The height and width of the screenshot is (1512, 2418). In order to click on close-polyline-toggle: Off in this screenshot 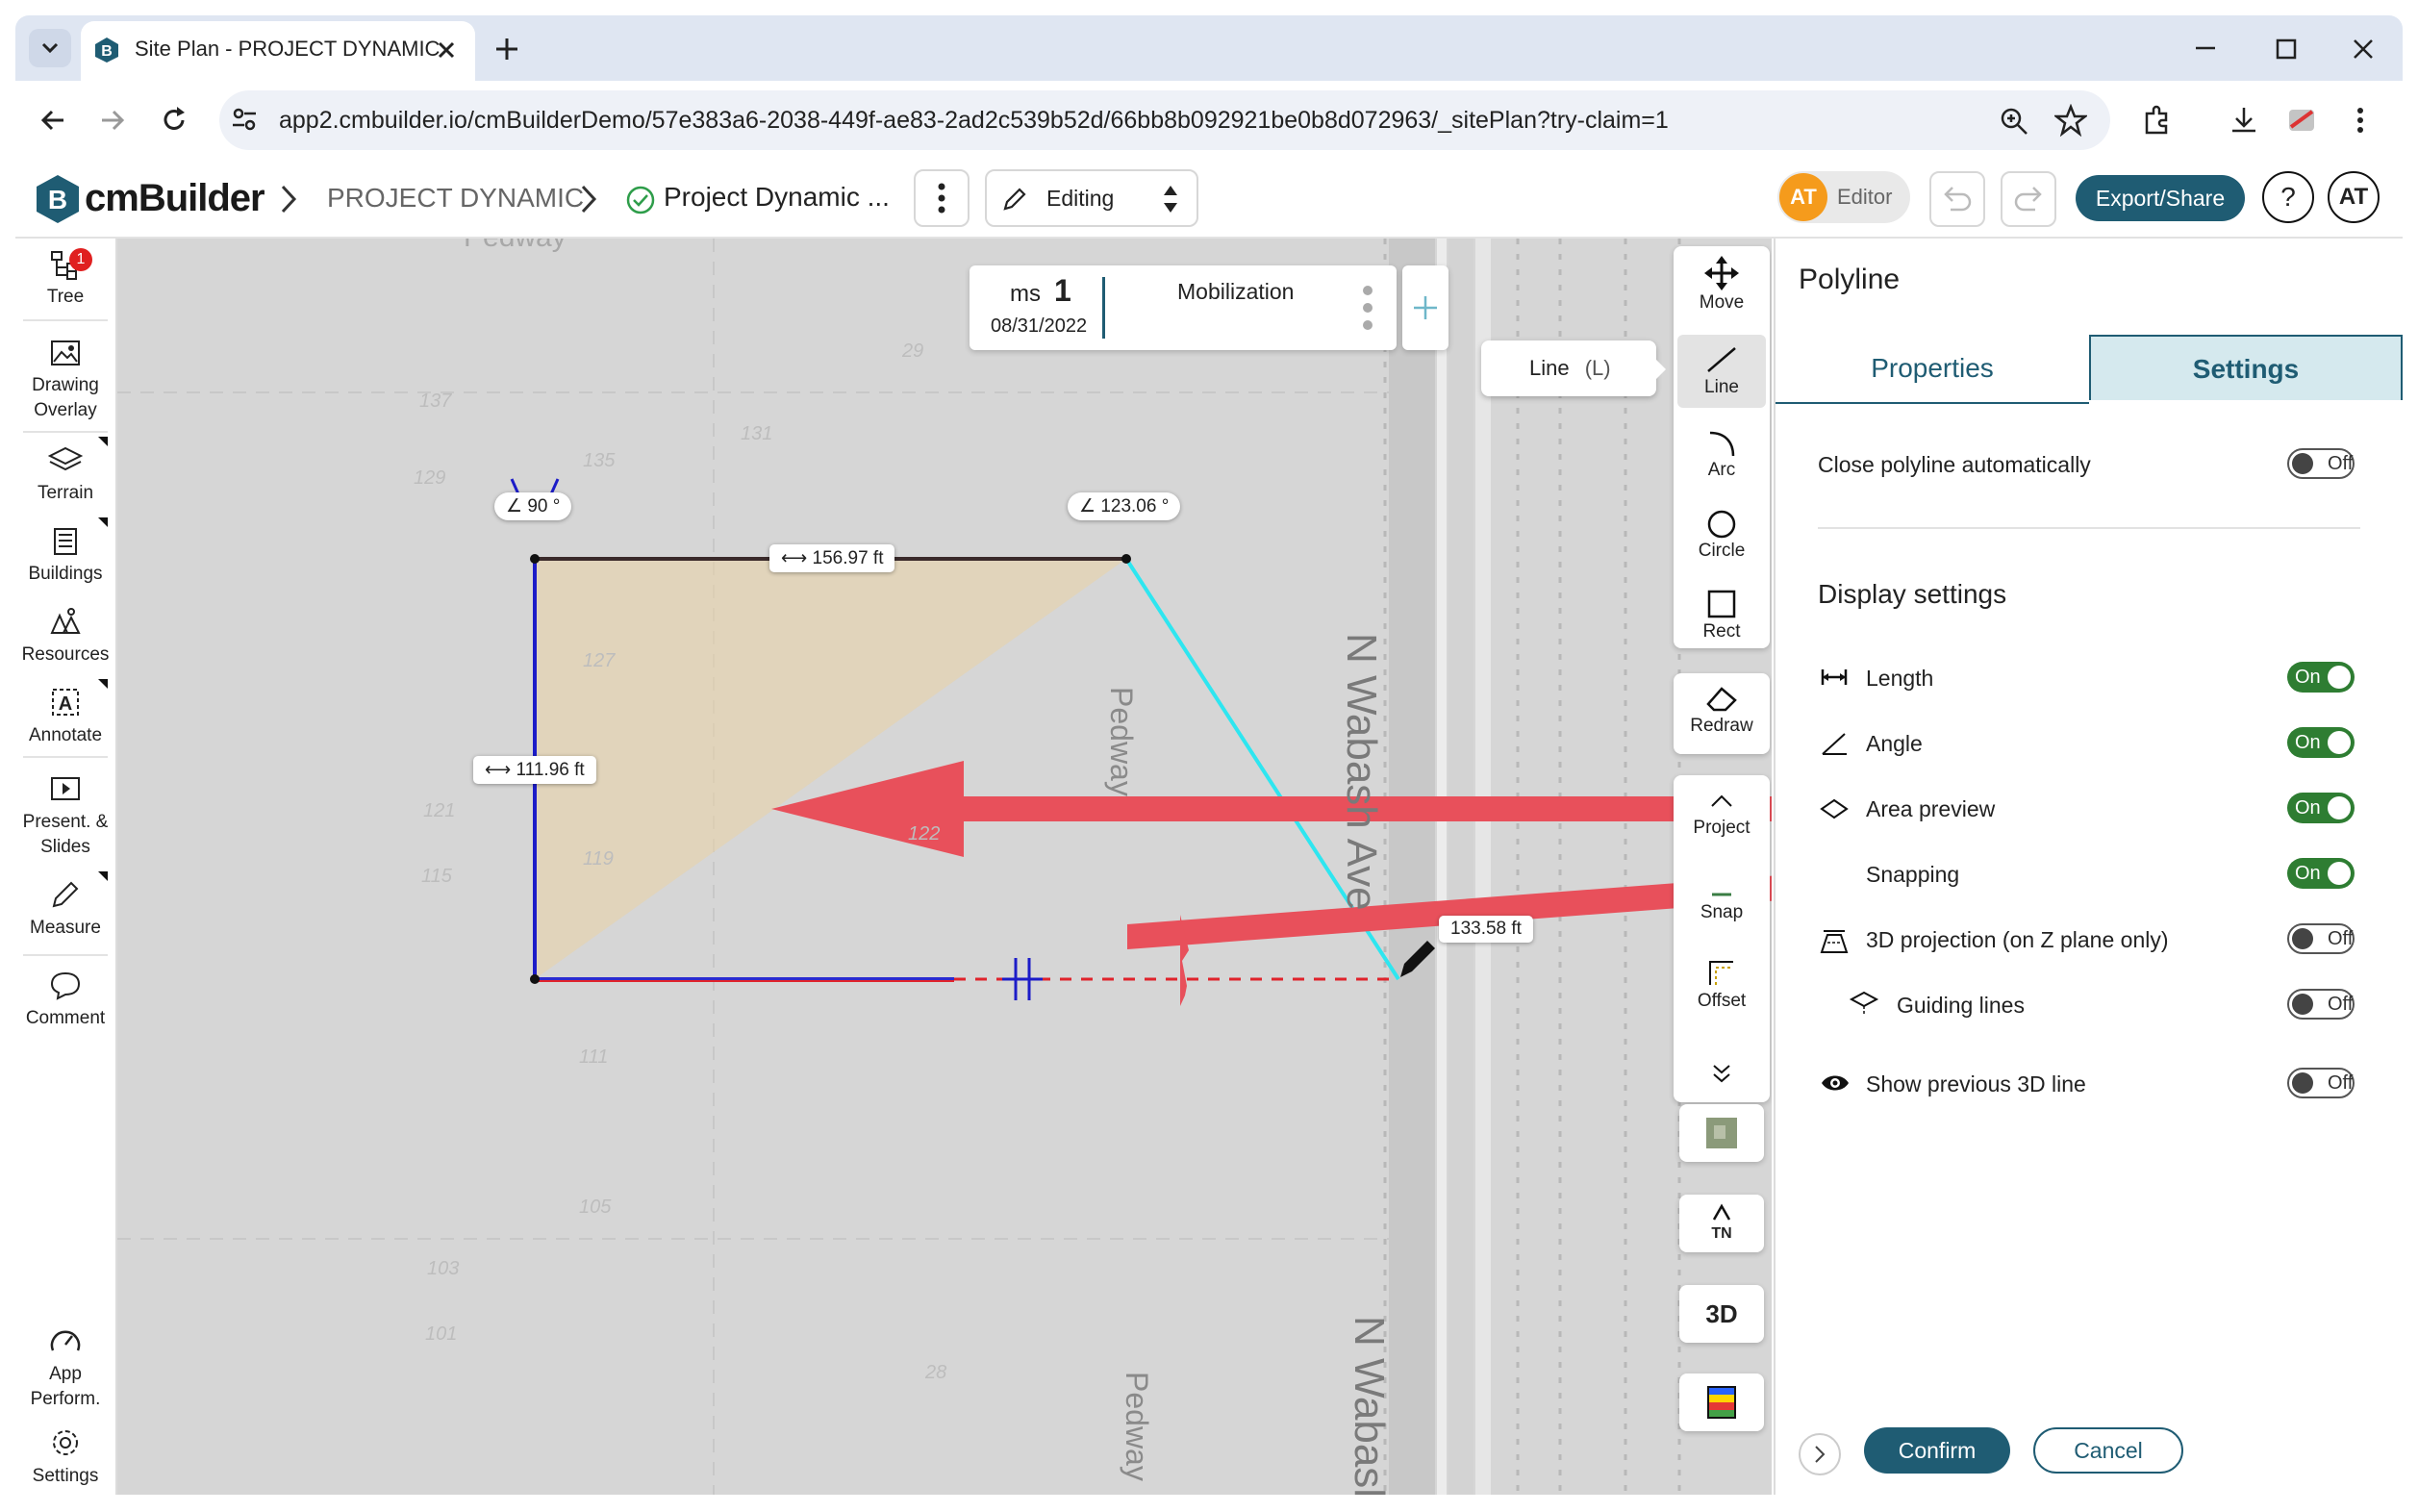, I will do `click(2321, 464)`.